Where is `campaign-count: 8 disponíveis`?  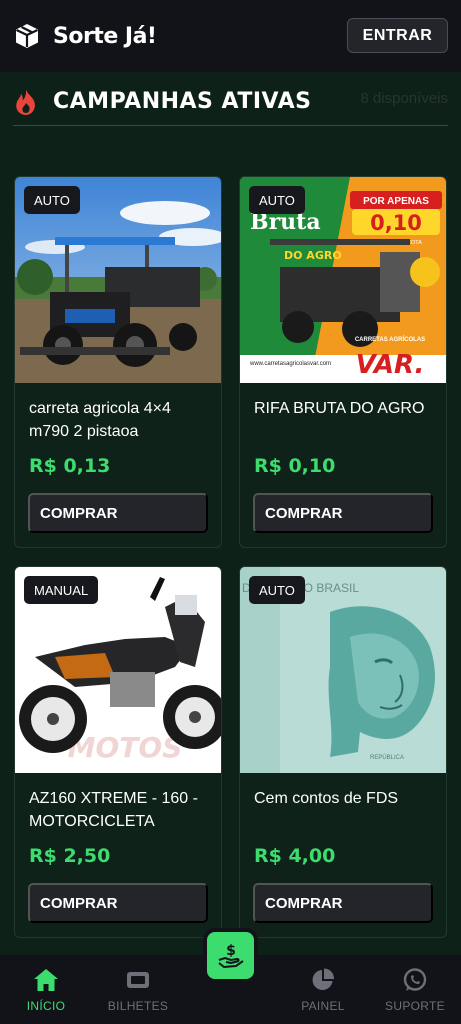
campaign-count: 8 disponíveis is located at coordinates (404, 98).